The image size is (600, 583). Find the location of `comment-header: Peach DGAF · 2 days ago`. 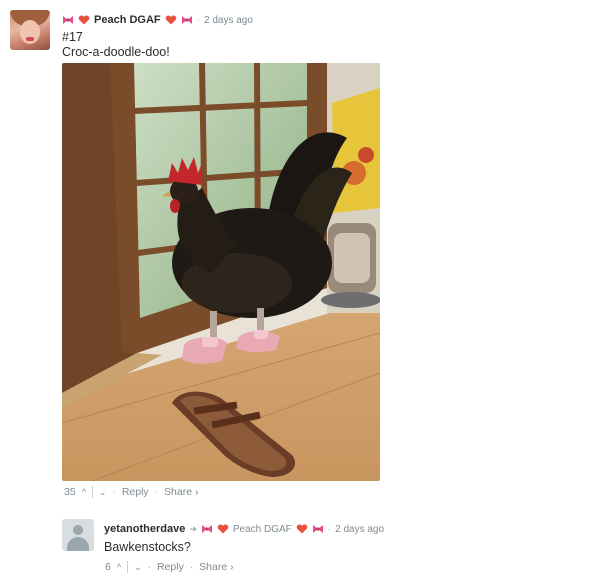

comment-header: Peach DGAF · 2 days ago is located at coordinates (157, 20).